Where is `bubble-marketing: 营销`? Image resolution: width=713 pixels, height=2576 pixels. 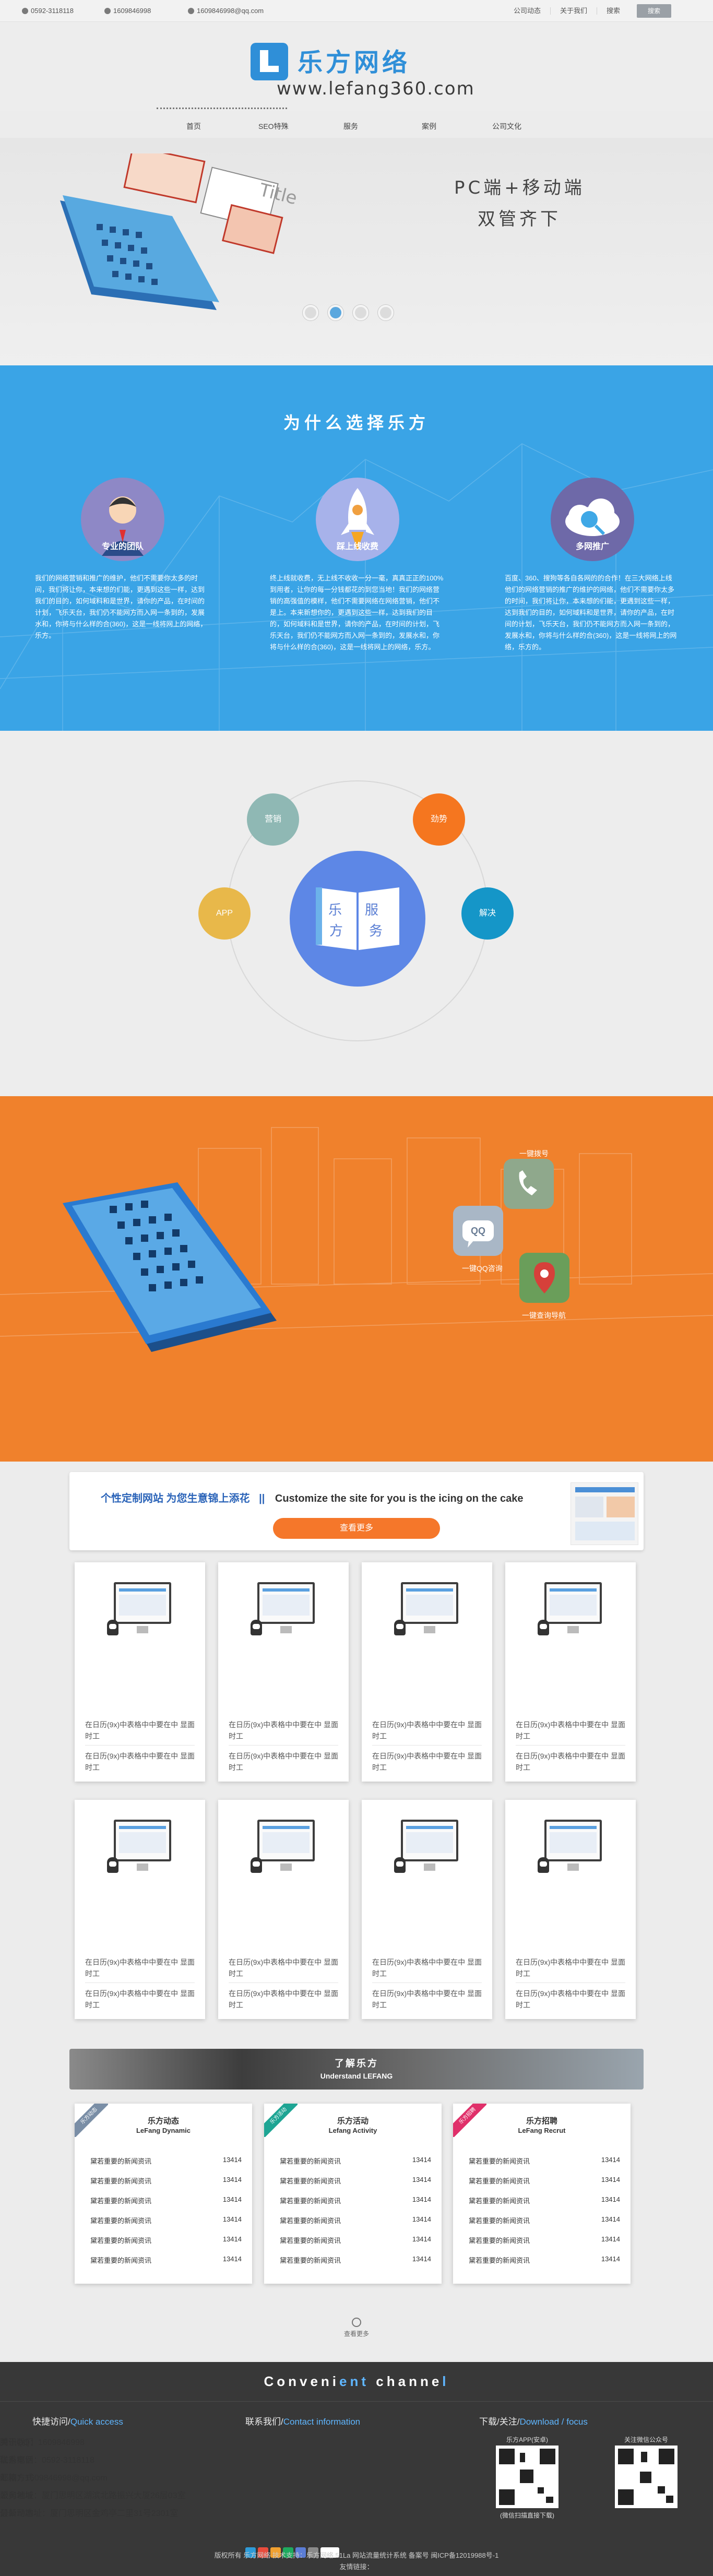 bubble-marketing: 营销 is located at coordinates (273, 819).